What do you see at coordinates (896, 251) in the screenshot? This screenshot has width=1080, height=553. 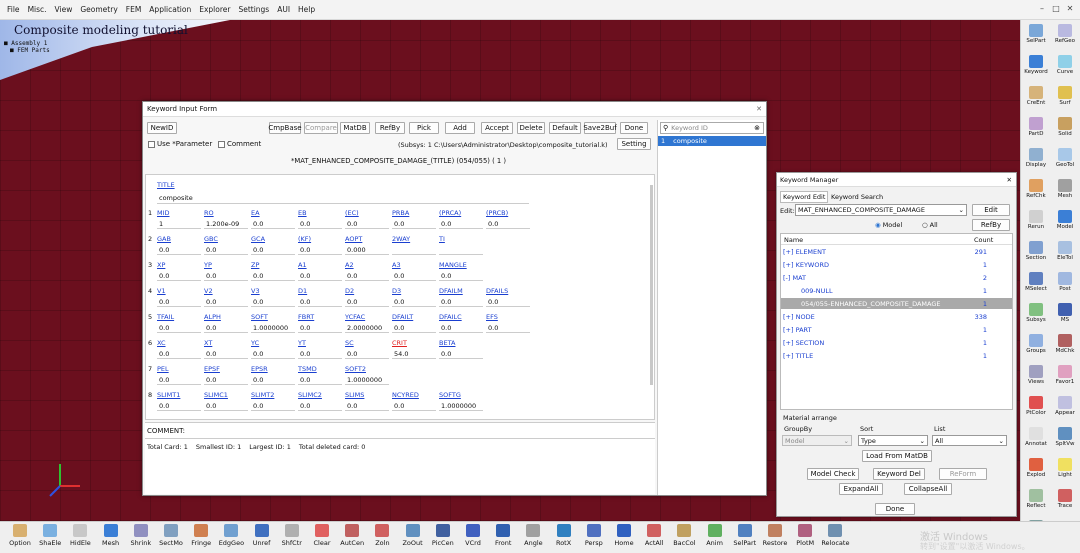 I see `tree-row: [+] ELEMENT 291` at bounding box center [896, 251].